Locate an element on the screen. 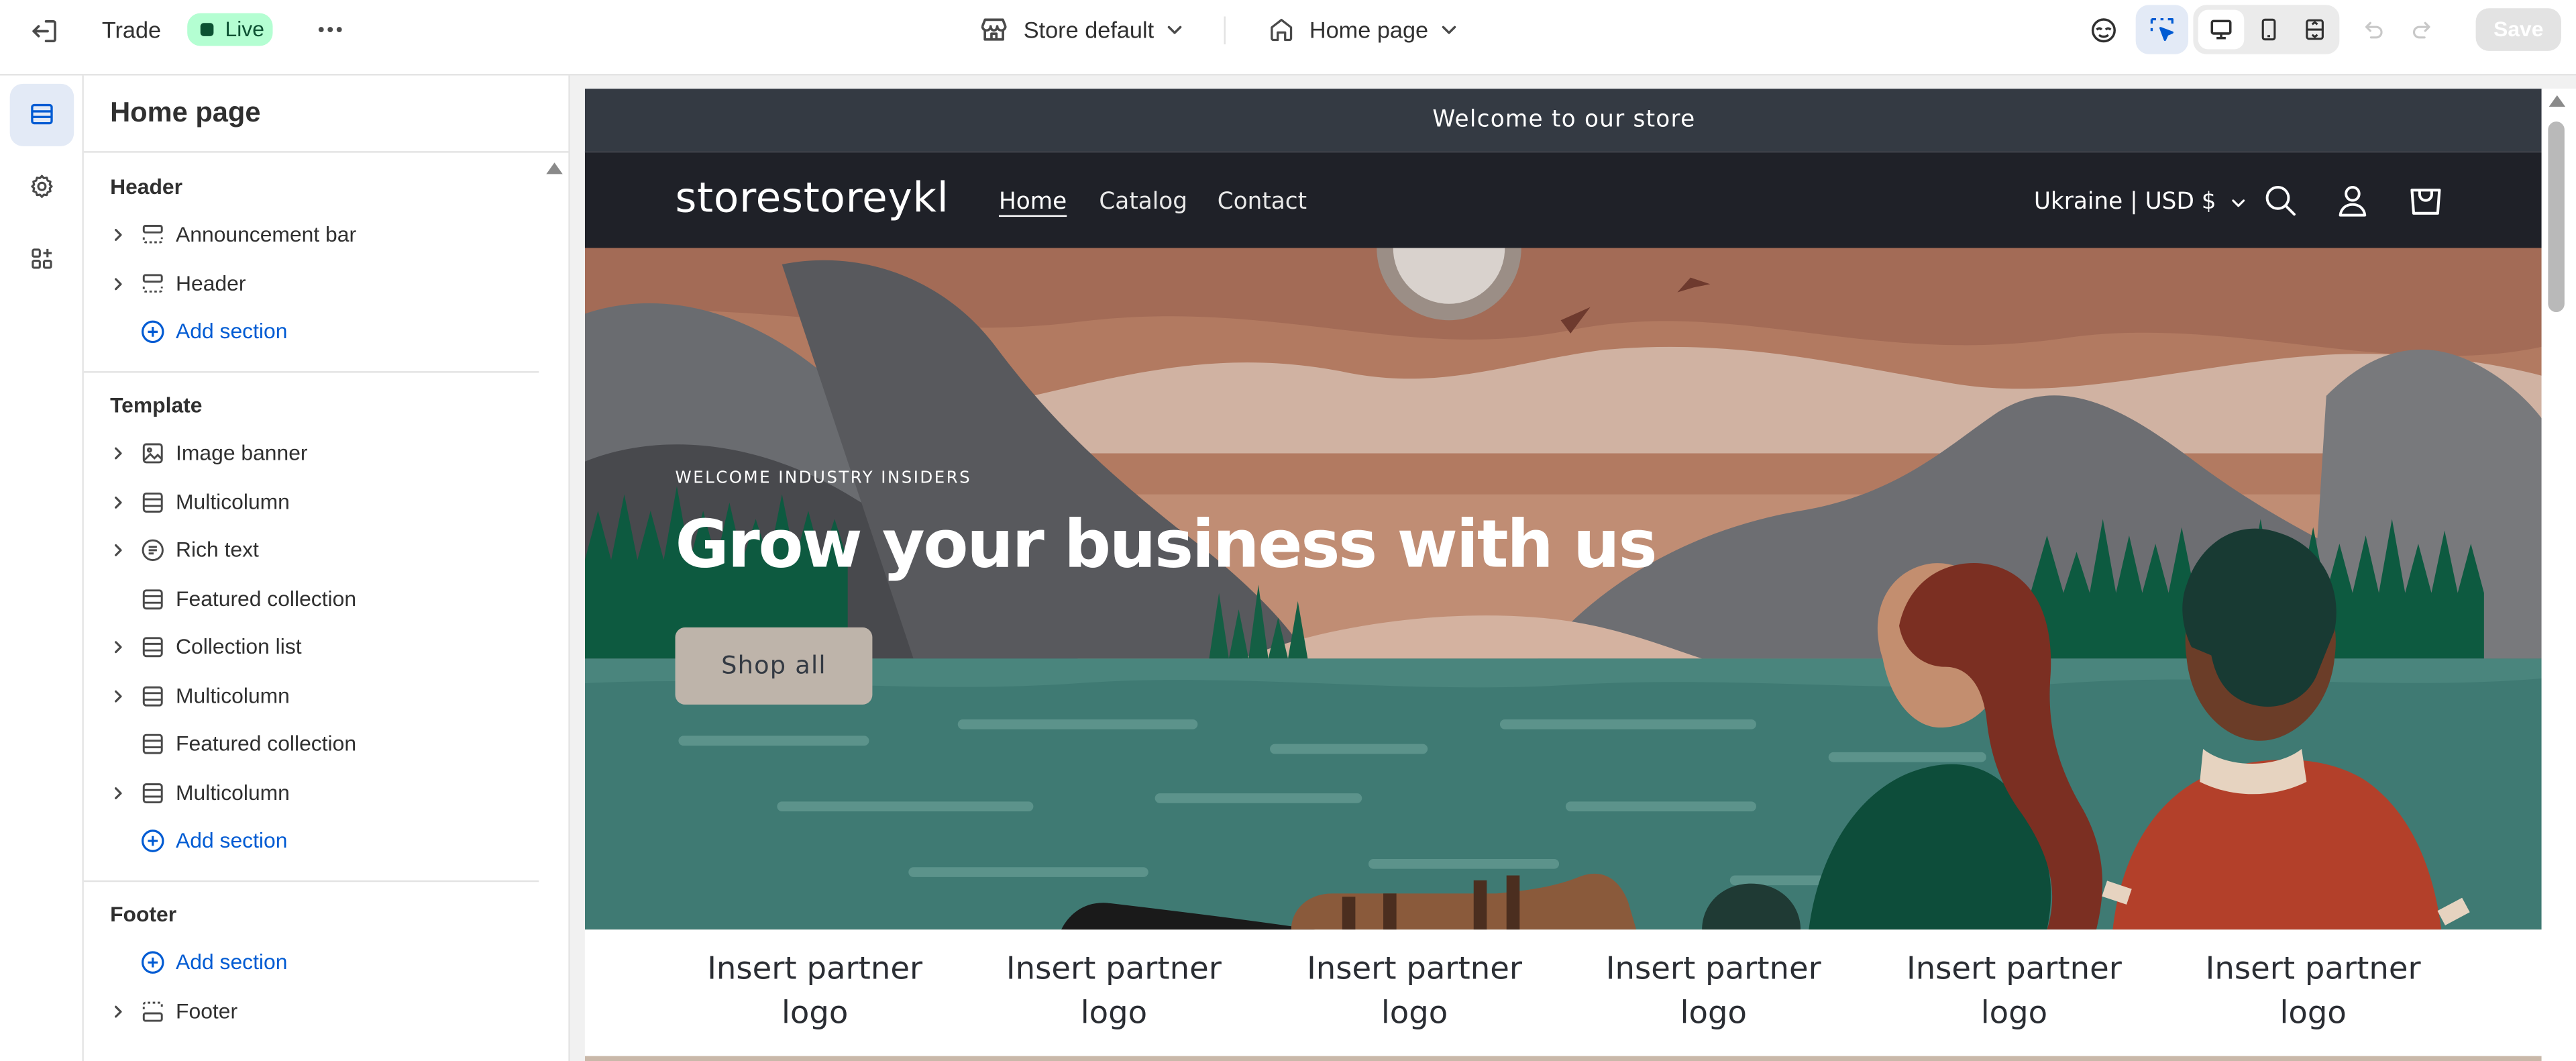 The width and height of the screenshot is (2576, 1061). rail-settings-button is located at coordinates (42, 187).